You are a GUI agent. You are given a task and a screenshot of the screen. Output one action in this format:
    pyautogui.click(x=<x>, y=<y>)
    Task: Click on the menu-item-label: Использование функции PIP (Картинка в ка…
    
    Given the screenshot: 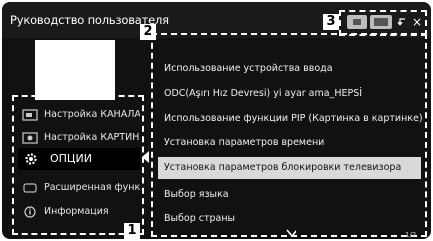 What is the action you would take?
    pyautogui.click(x=293, y=118)
    